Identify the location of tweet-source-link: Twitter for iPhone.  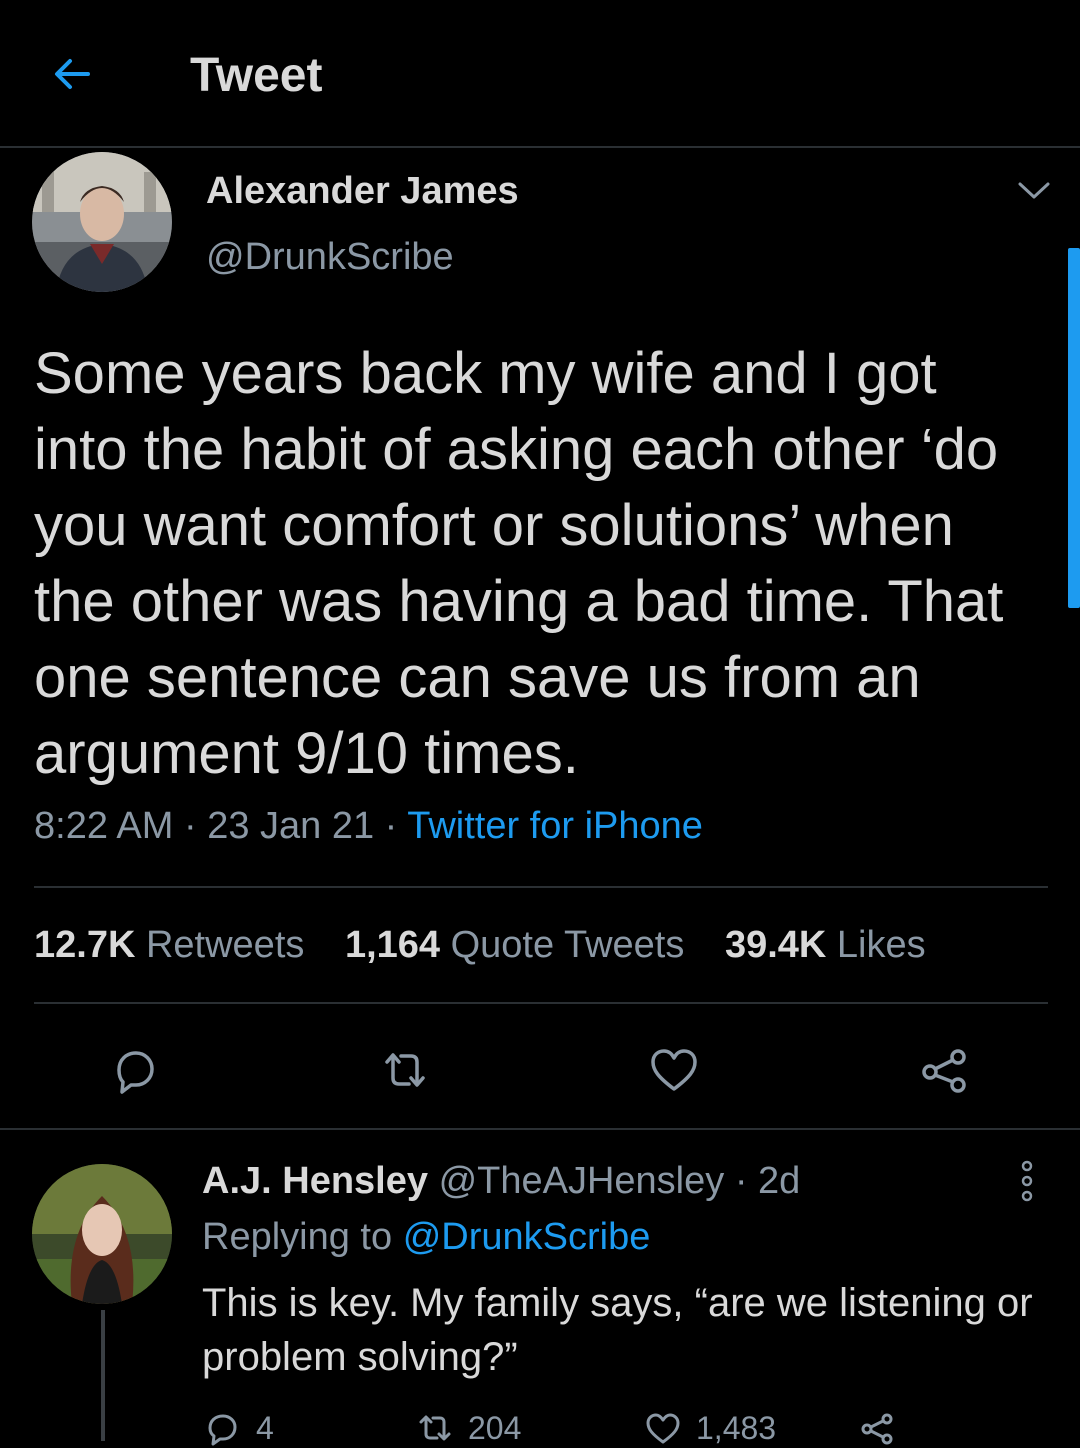
(555, 826).